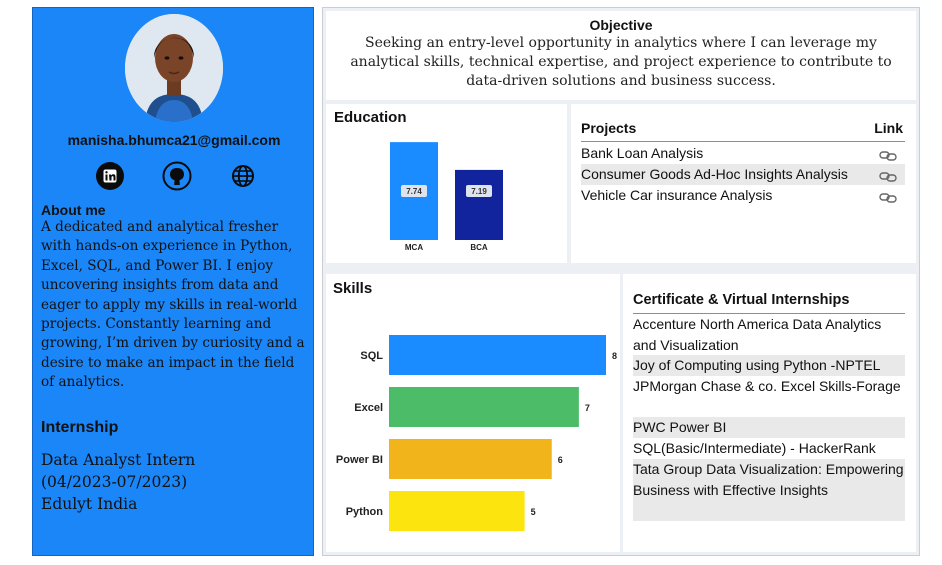 This screenshot has height=565, width=942. I want to click on certificates-header: Certificate & Virtual Internships, so click(769, 298).